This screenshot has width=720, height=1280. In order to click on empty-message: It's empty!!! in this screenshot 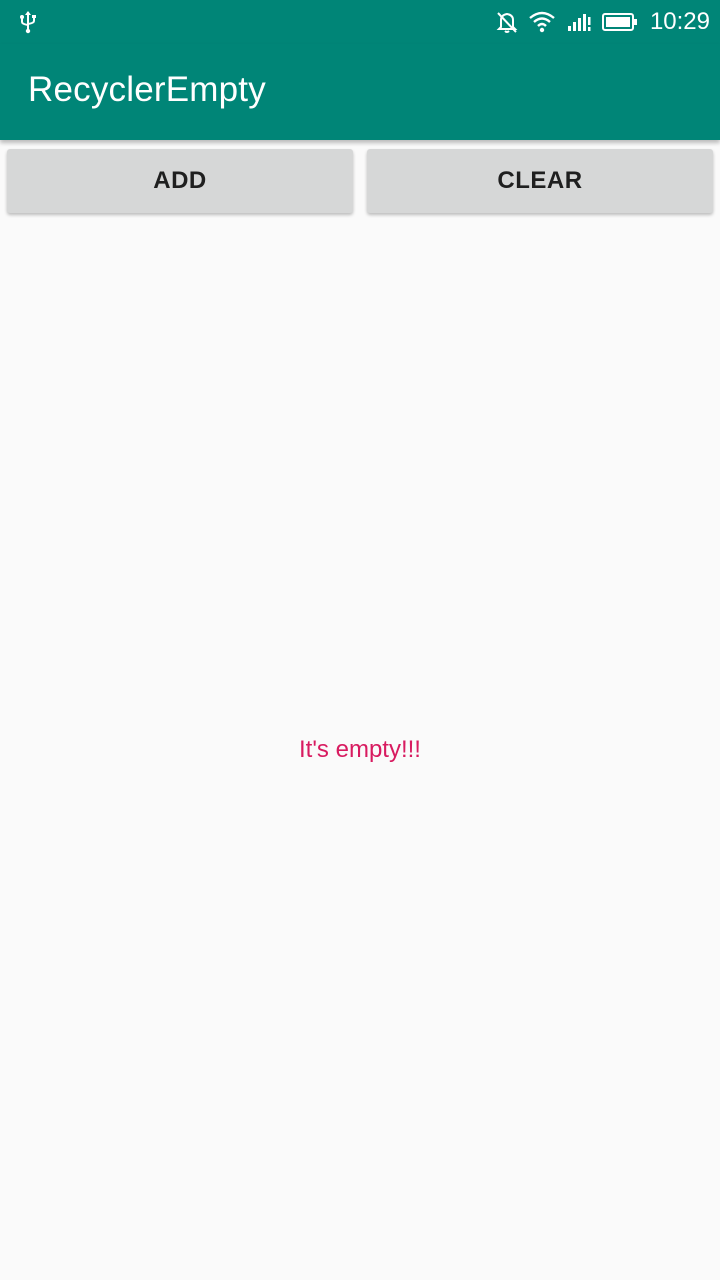, I will do `click(360, 749)`.